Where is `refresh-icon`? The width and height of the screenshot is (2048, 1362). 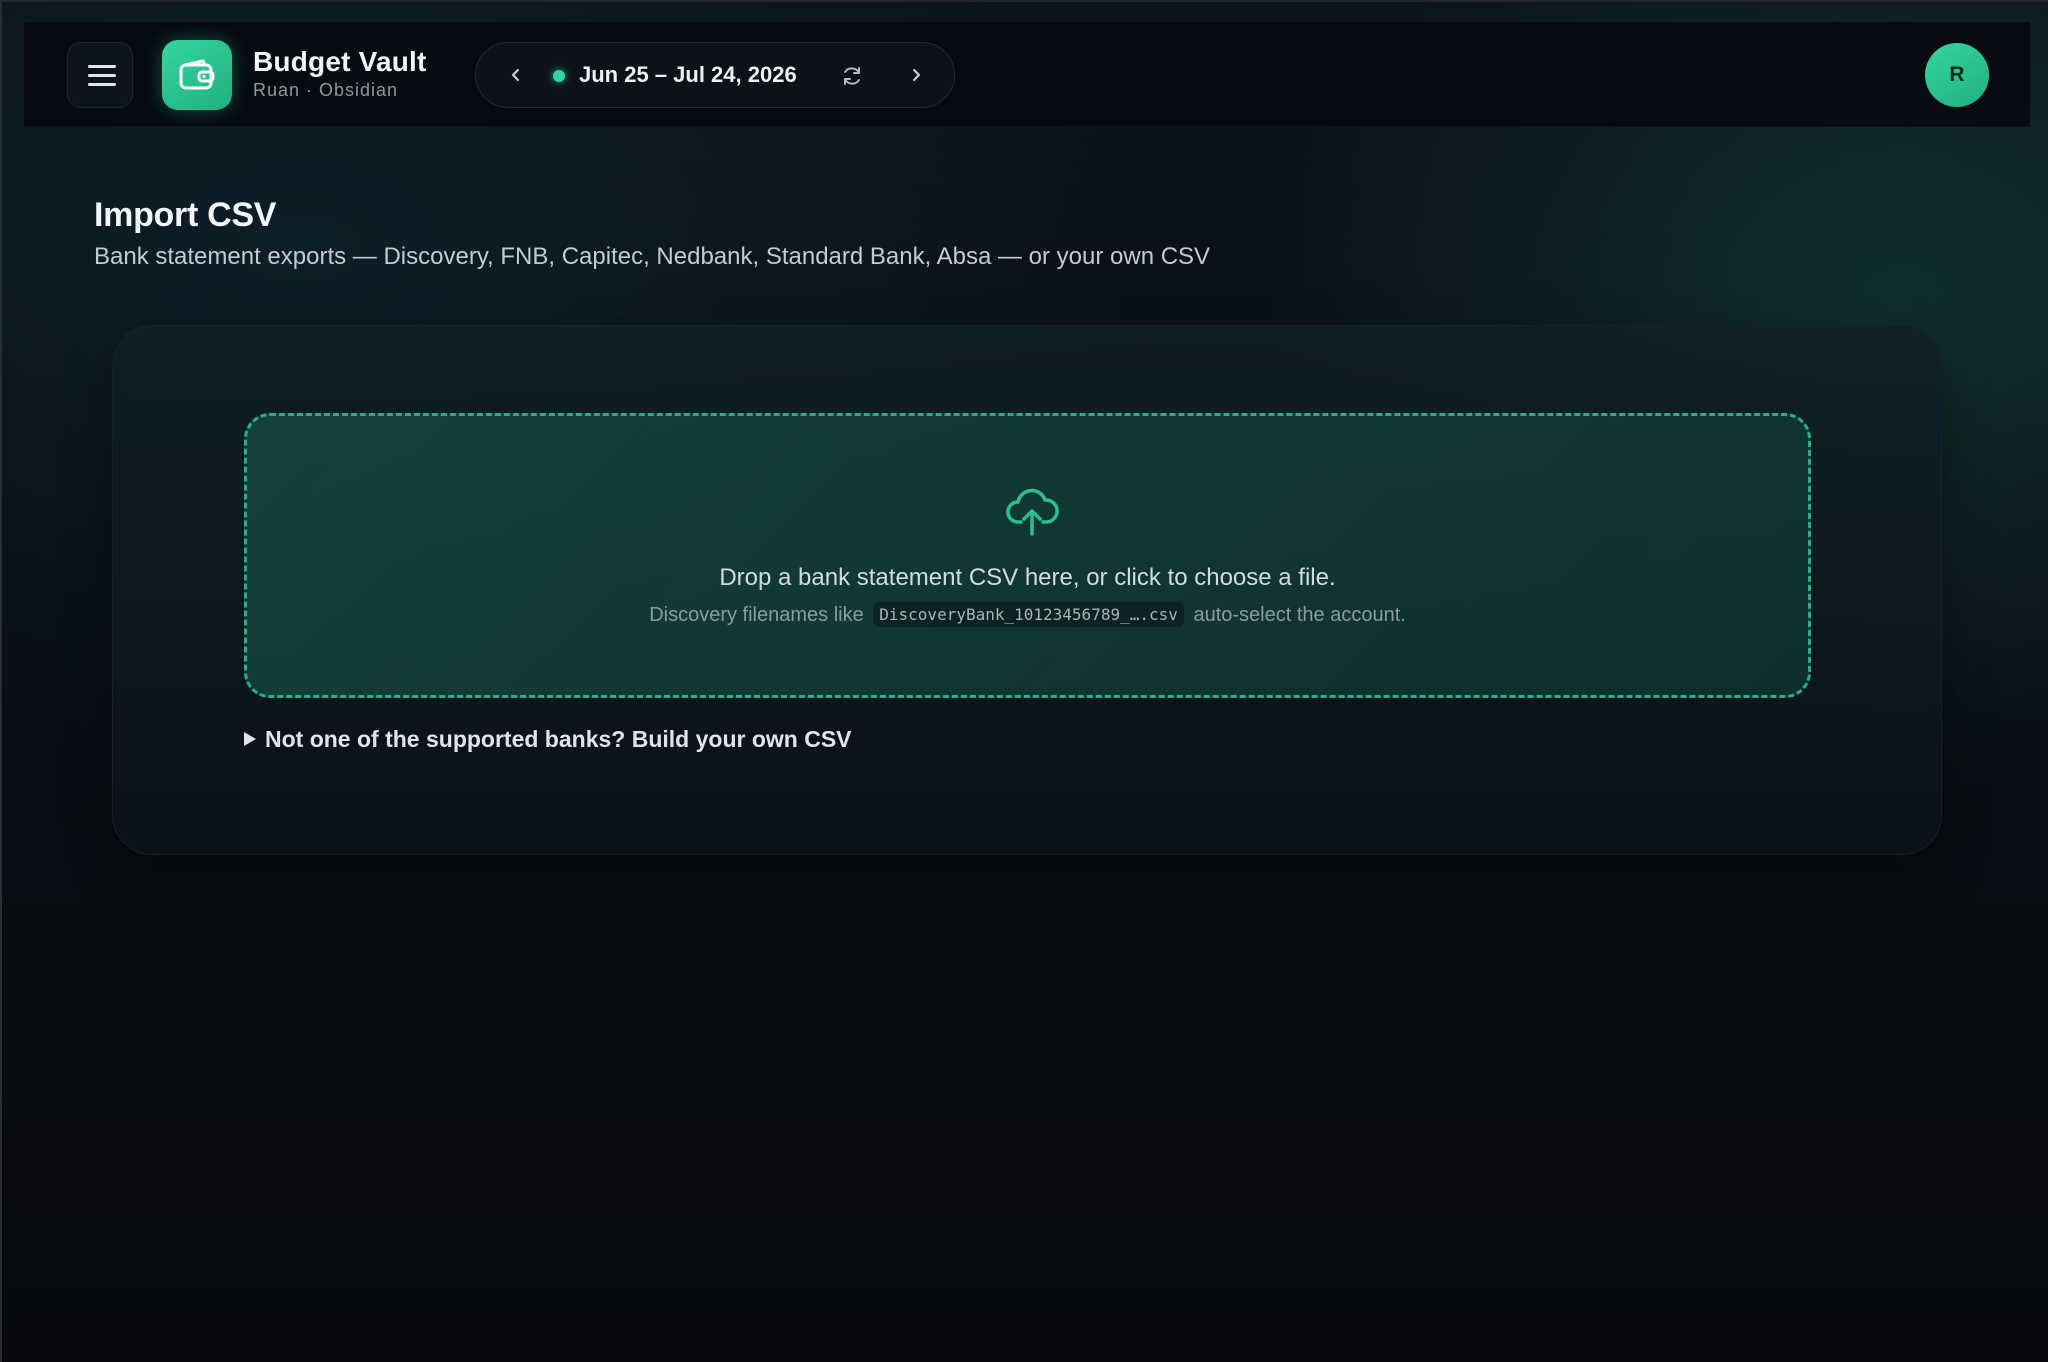
refresh-icon is located at coordinates (852, 76).